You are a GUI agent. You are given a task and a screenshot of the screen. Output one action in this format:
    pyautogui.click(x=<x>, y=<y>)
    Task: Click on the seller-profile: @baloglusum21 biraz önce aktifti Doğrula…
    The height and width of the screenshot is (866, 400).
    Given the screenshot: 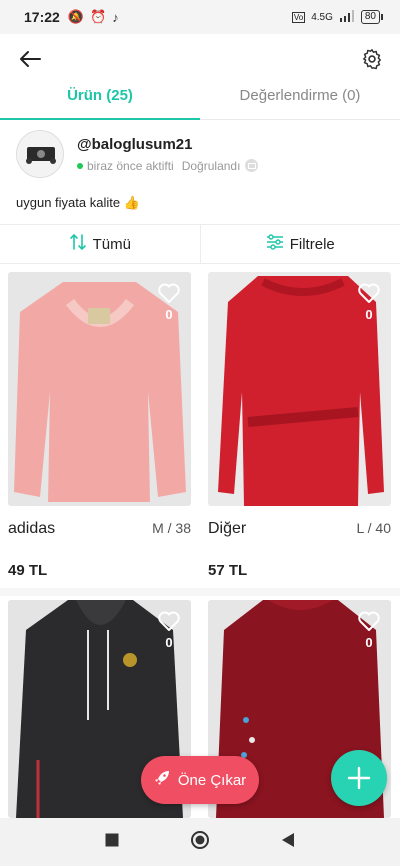 What is the action you would take?
    pyautogui.click(x=200, y=154)
    